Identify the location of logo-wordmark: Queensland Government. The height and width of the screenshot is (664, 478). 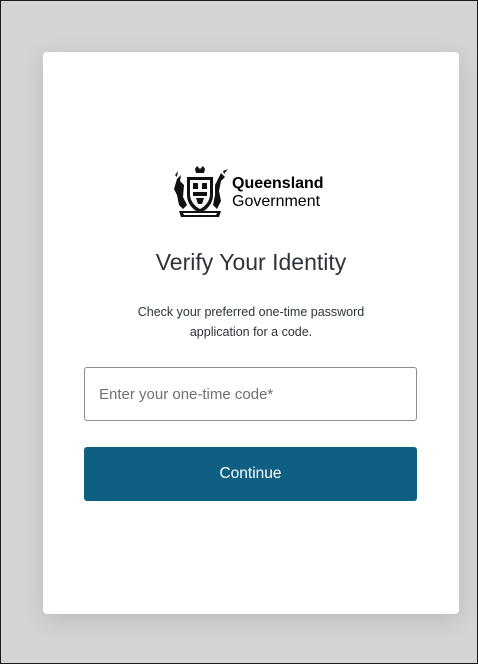
(278, 193).